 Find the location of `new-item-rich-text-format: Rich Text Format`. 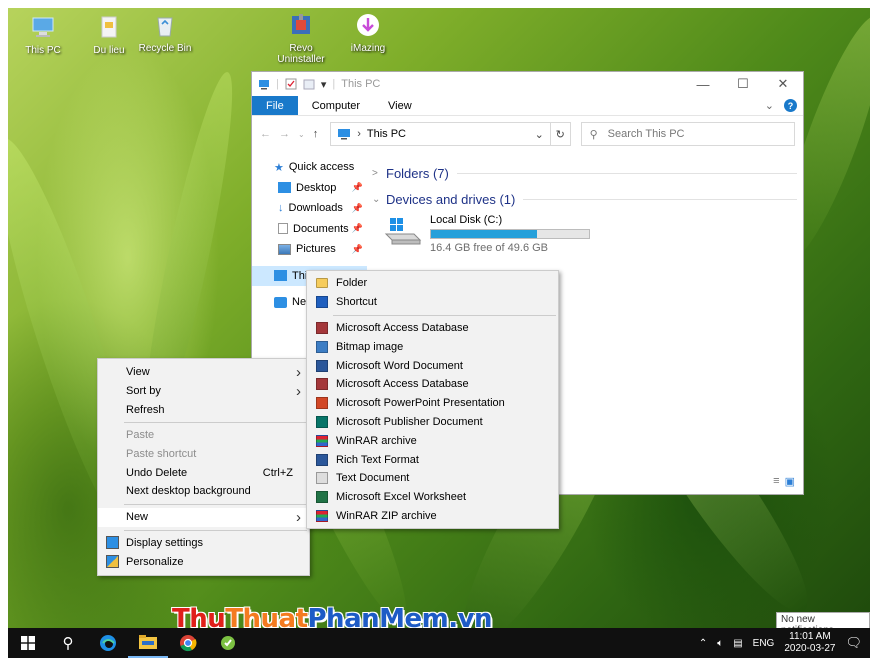

new-item-rich-text-format: Rich Text Format is located at coordinates (432, 459).